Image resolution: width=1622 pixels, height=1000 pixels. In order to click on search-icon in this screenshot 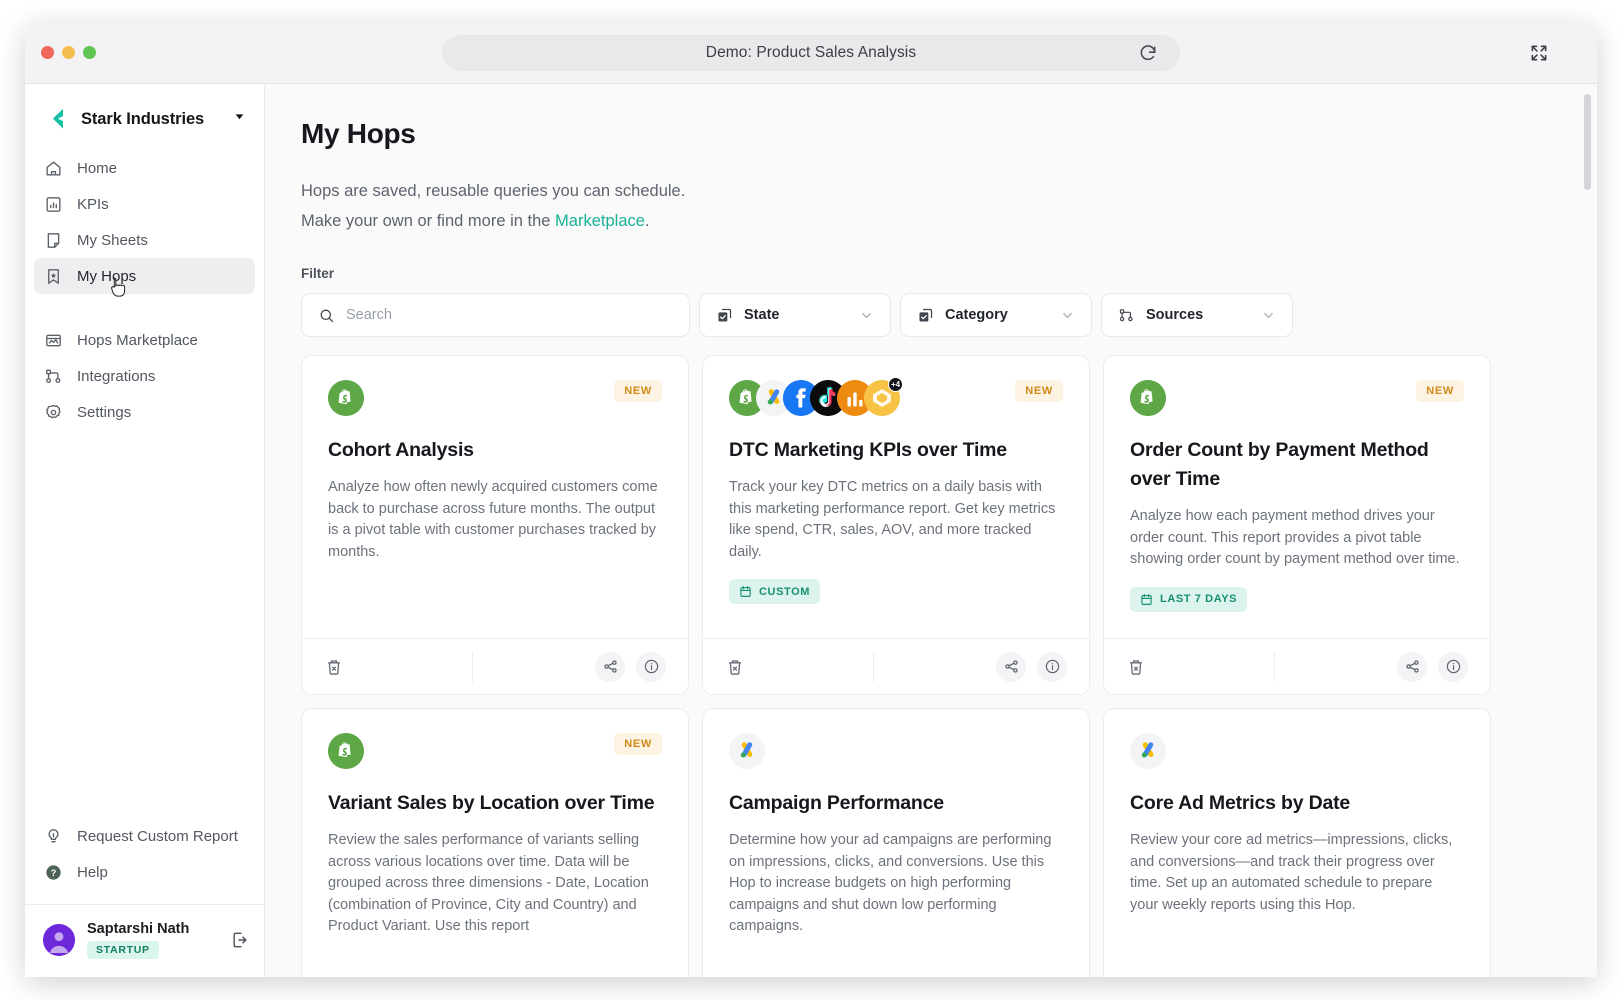, I will do `click(326, 315)`.